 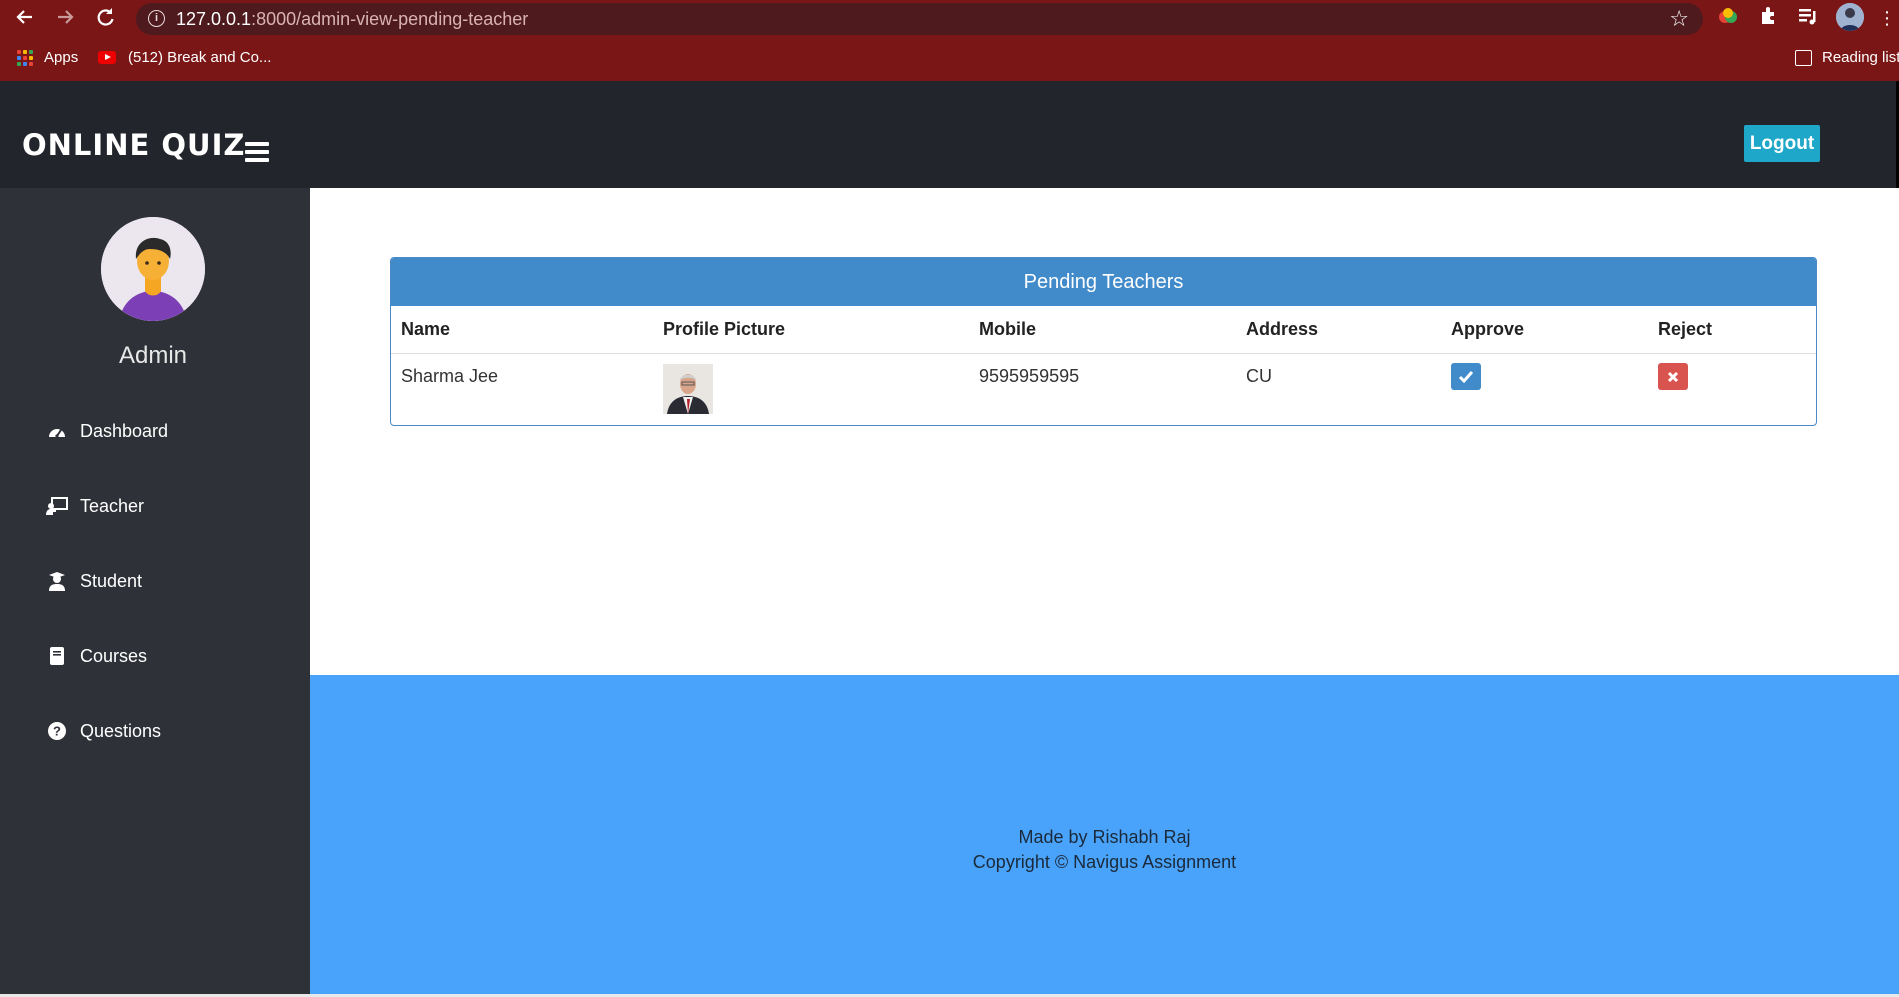 I want to click on approve-button, so click(x=1466, y=376).